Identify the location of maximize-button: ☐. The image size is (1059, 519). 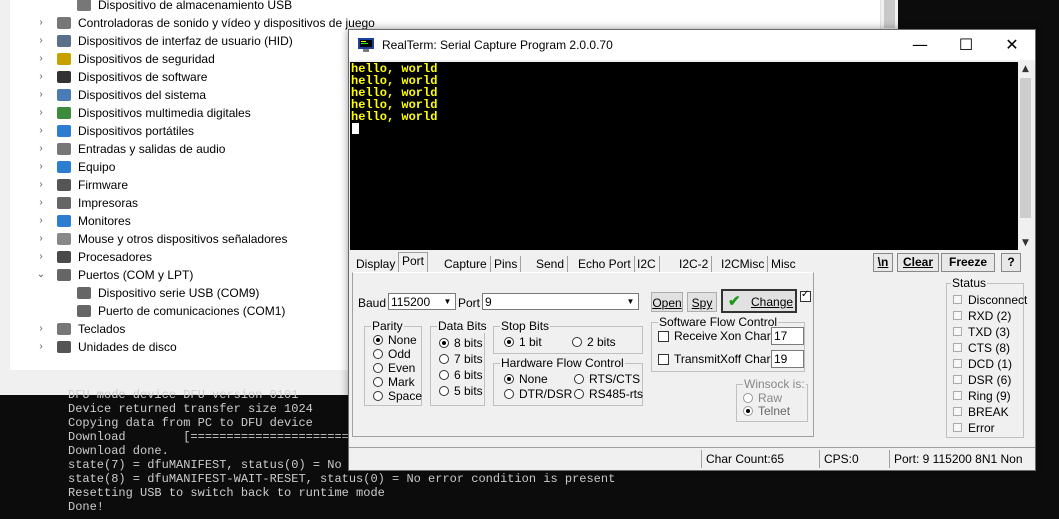
(966, 45).